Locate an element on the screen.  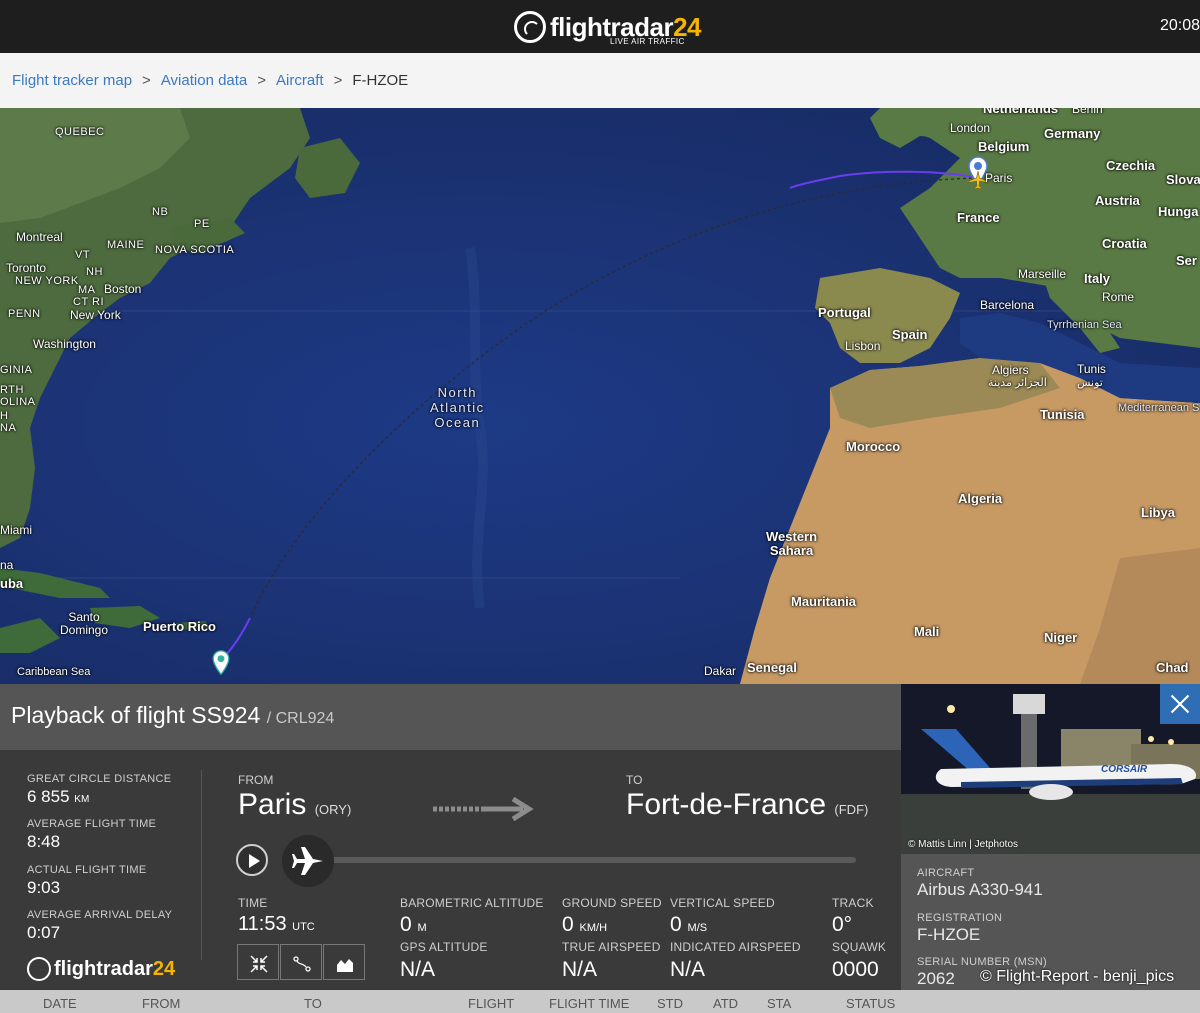
breadcrumb-aircraft: Aircraft is located at coordinates (300, 80).